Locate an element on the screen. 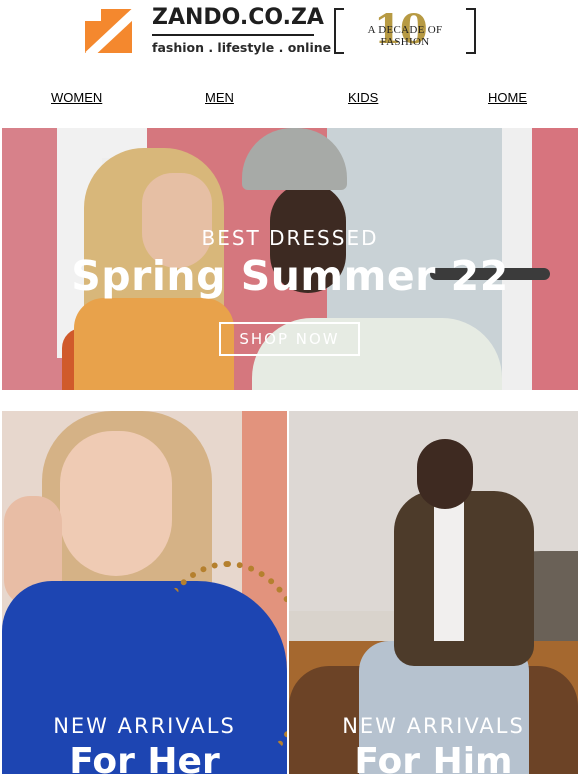  tile-him-subtitle: NEW ARRIVALS is located at coordinates (433, 726).